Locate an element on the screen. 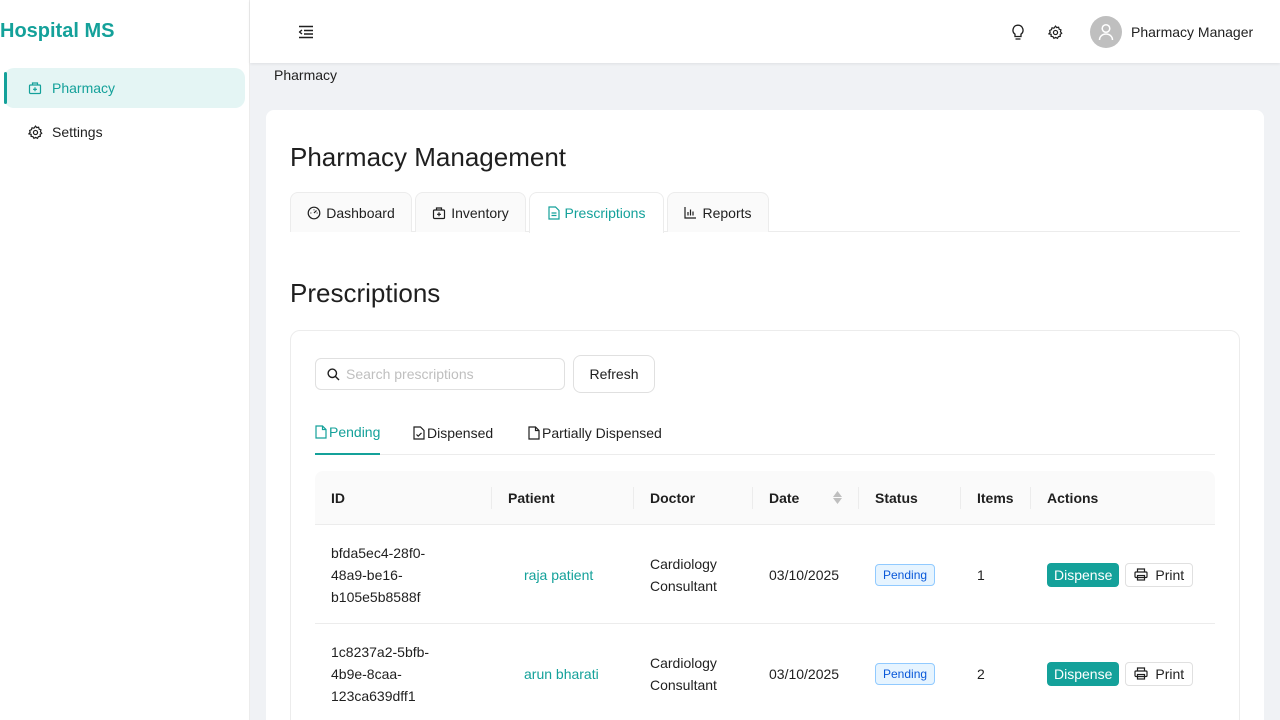  subtab-dispensed: Dispensed is located at coordinates (453, 433).